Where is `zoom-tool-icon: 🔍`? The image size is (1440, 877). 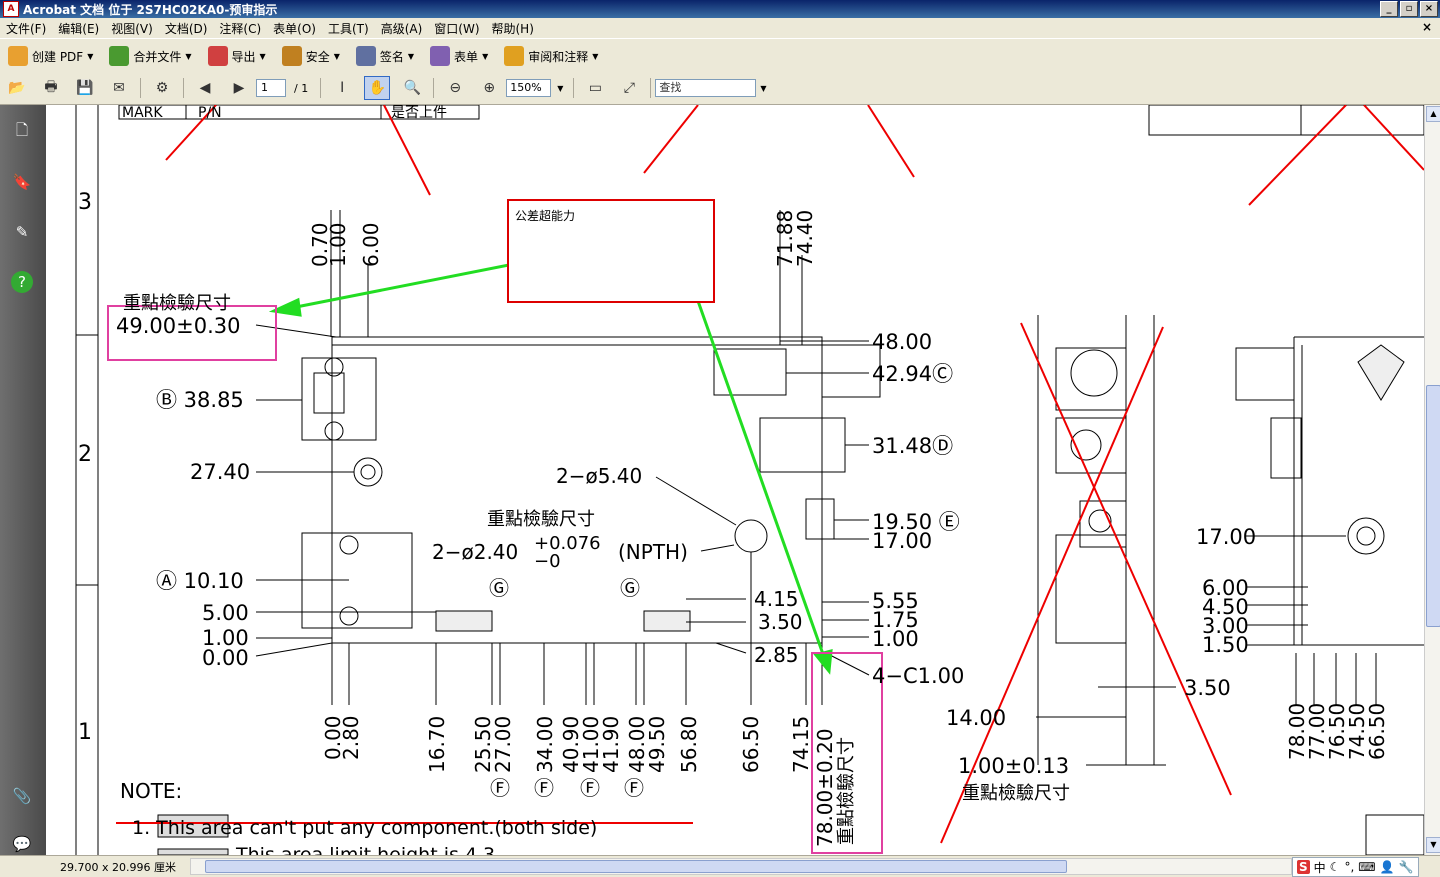
zoom-tool-icon: 🔍 is located at coordinates (412, 88).